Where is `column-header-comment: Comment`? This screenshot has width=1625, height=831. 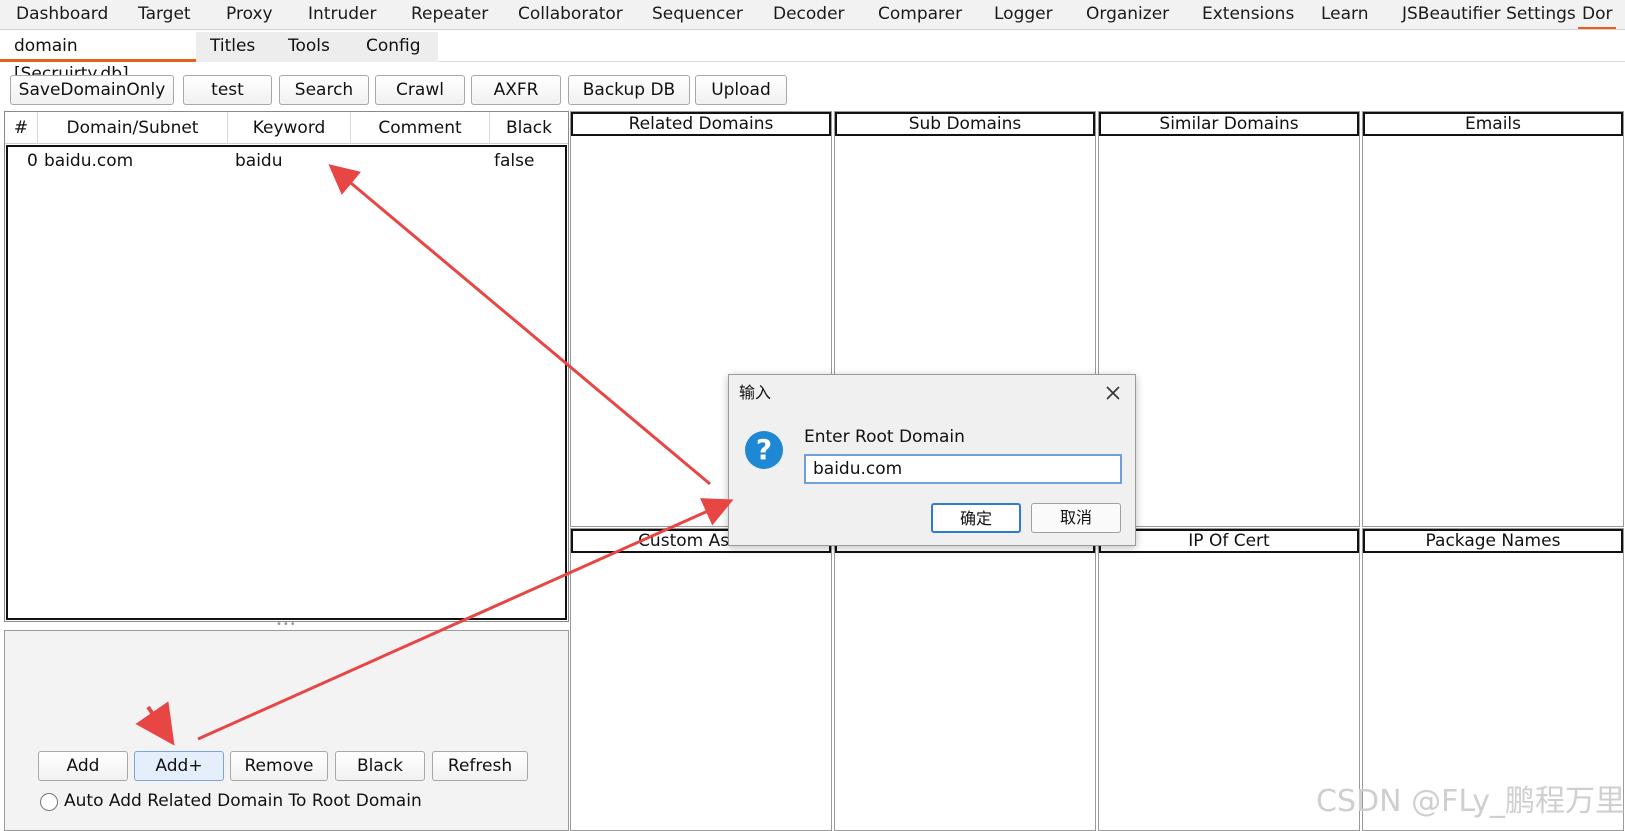
column-header-comment: Comment is located at coordinates (420, 128).